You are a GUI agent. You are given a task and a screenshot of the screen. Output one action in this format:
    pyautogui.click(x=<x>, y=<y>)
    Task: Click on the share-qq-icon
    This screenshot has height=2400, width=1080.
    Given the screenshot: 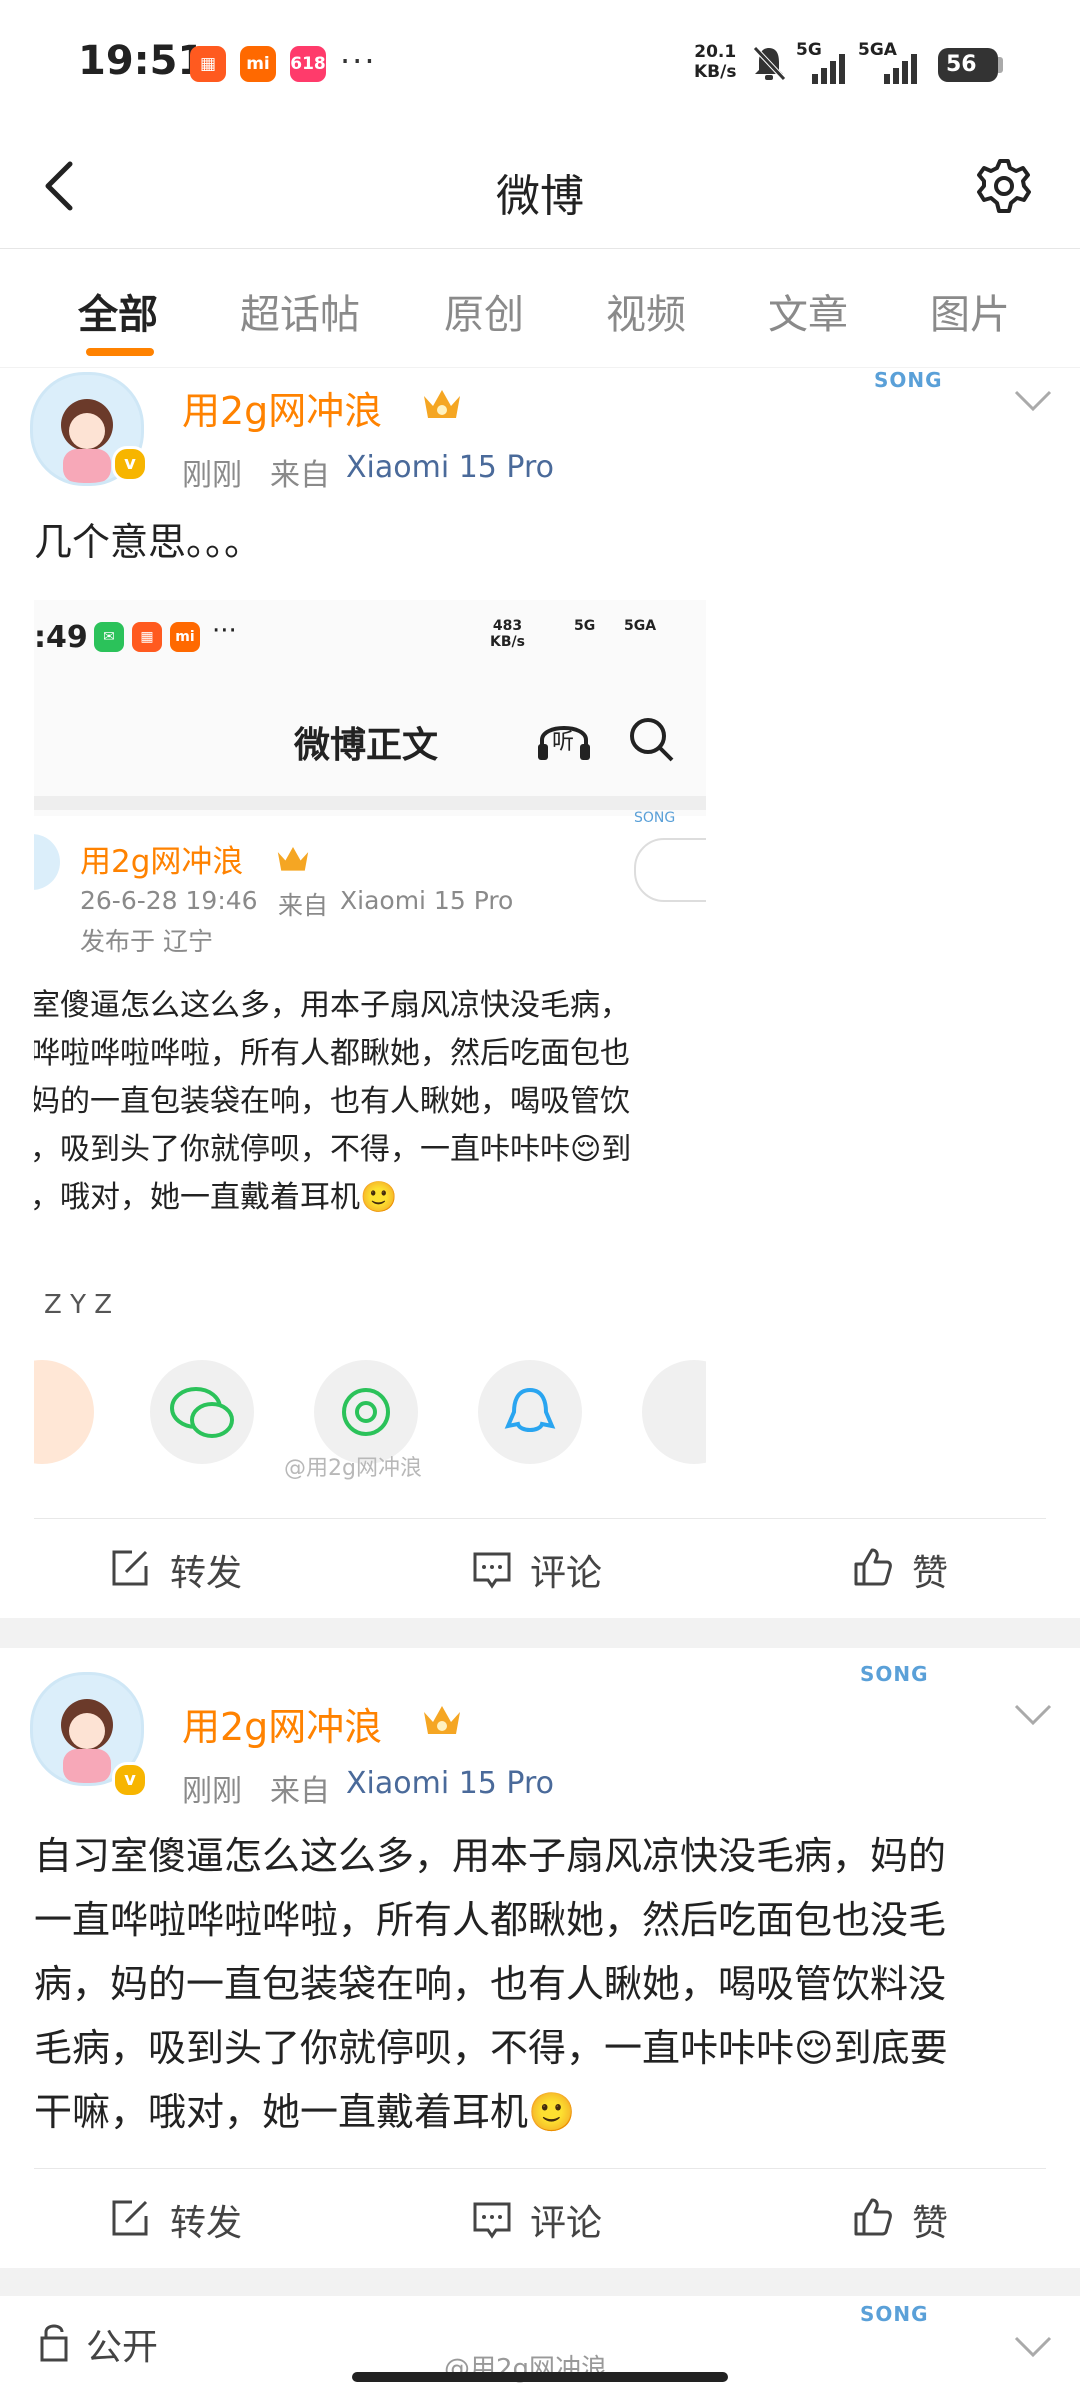 What is the action you would take?
    pyautogui.click(x=530, y=1412)
    